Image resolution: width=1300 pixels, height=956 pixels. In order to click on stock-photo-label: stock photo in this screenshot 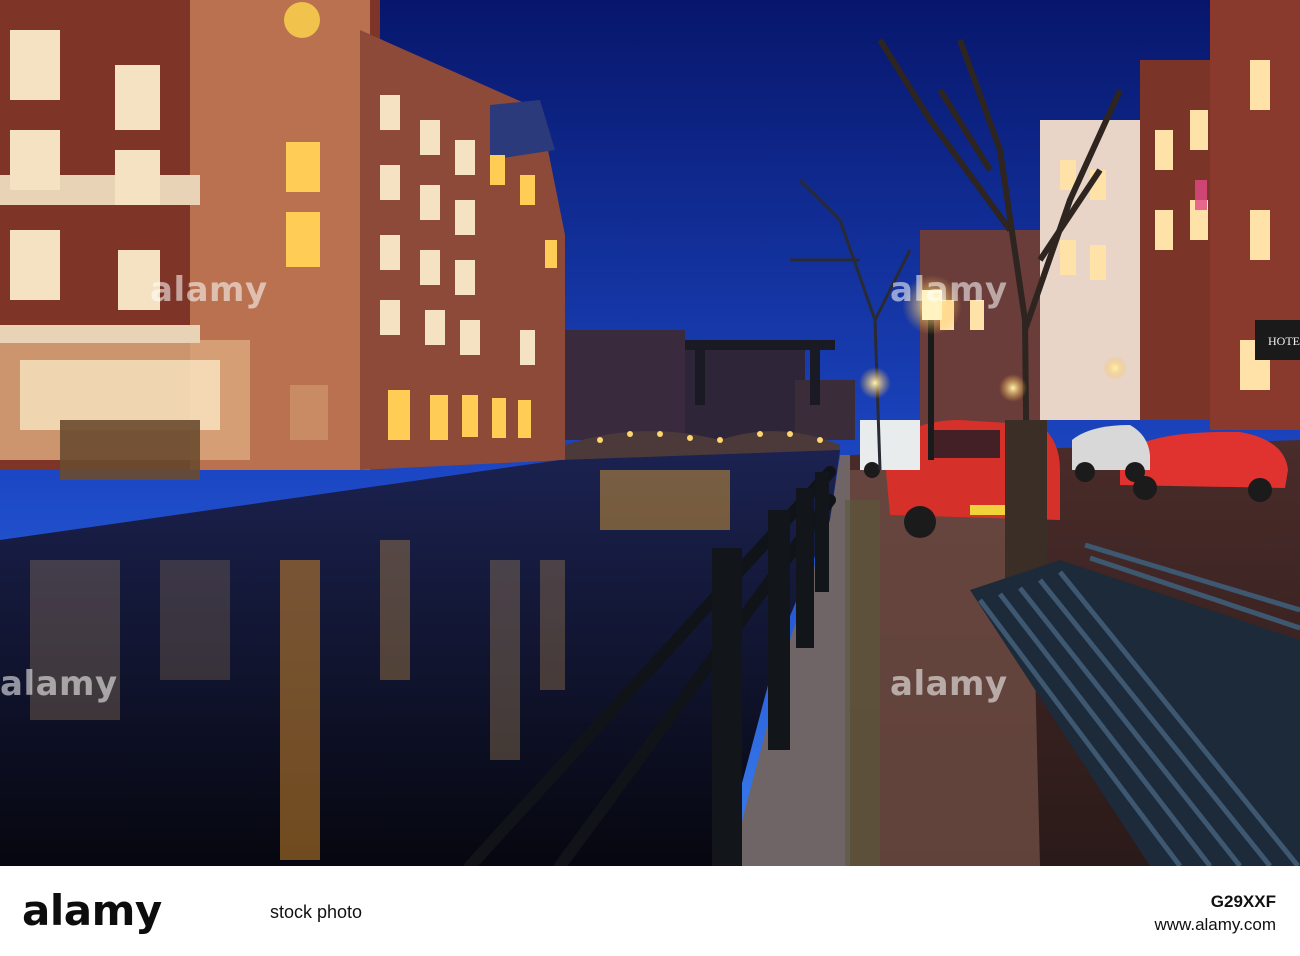, I will do `click(316, 912)`.